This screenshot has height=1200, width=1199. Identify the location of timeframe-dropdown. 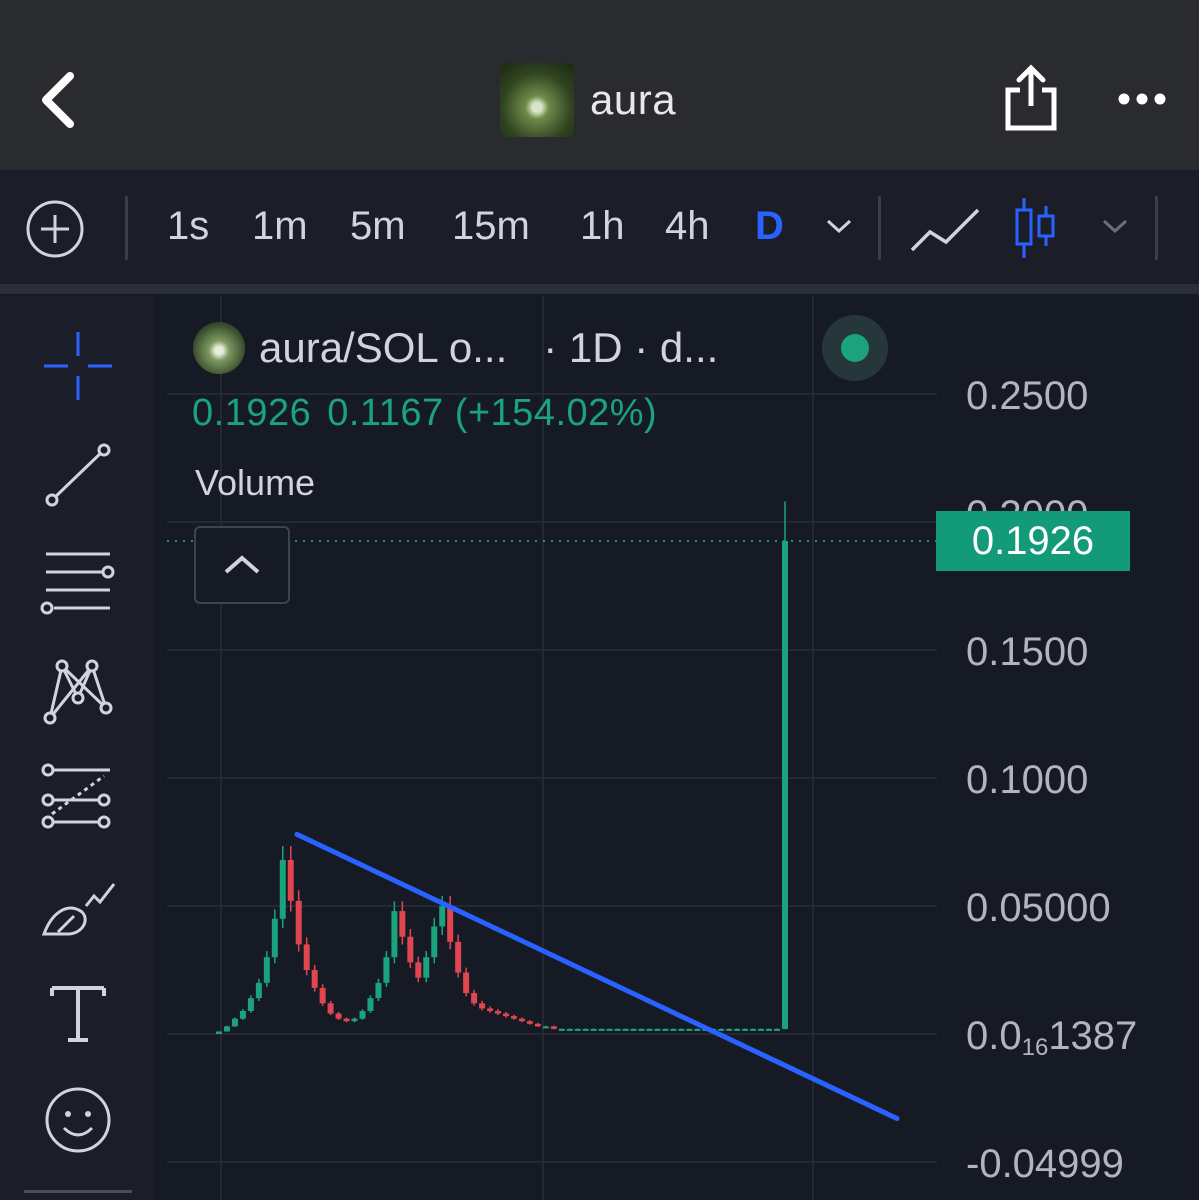
(839, 226).